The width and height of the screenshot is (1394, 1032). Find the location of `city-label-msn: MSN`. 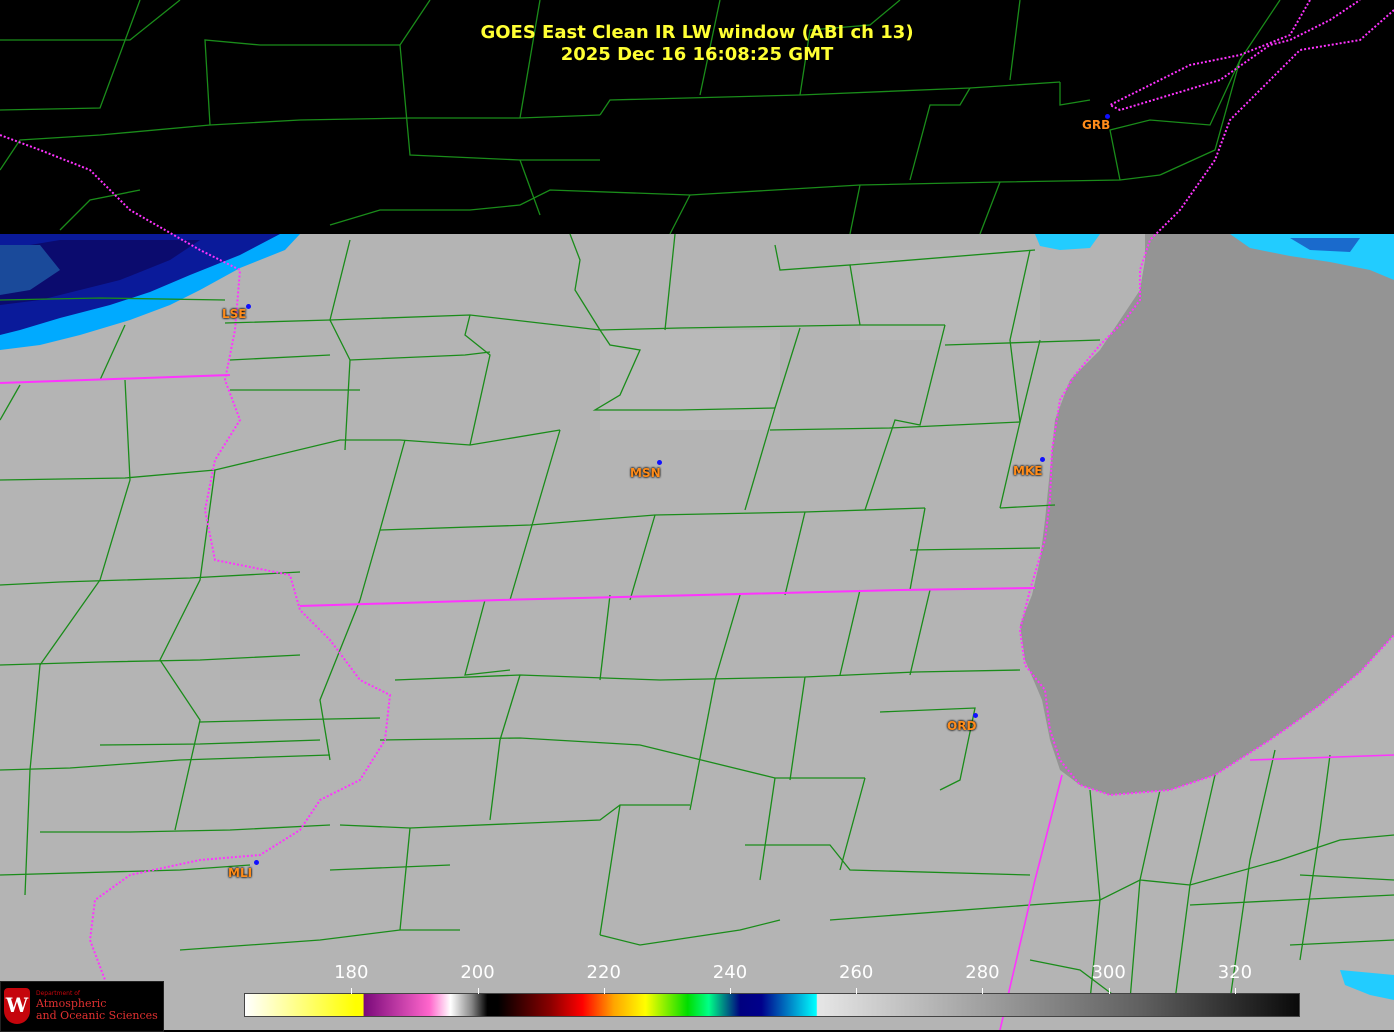

city-label-msn: MSN is located at coordinates (645, 473).